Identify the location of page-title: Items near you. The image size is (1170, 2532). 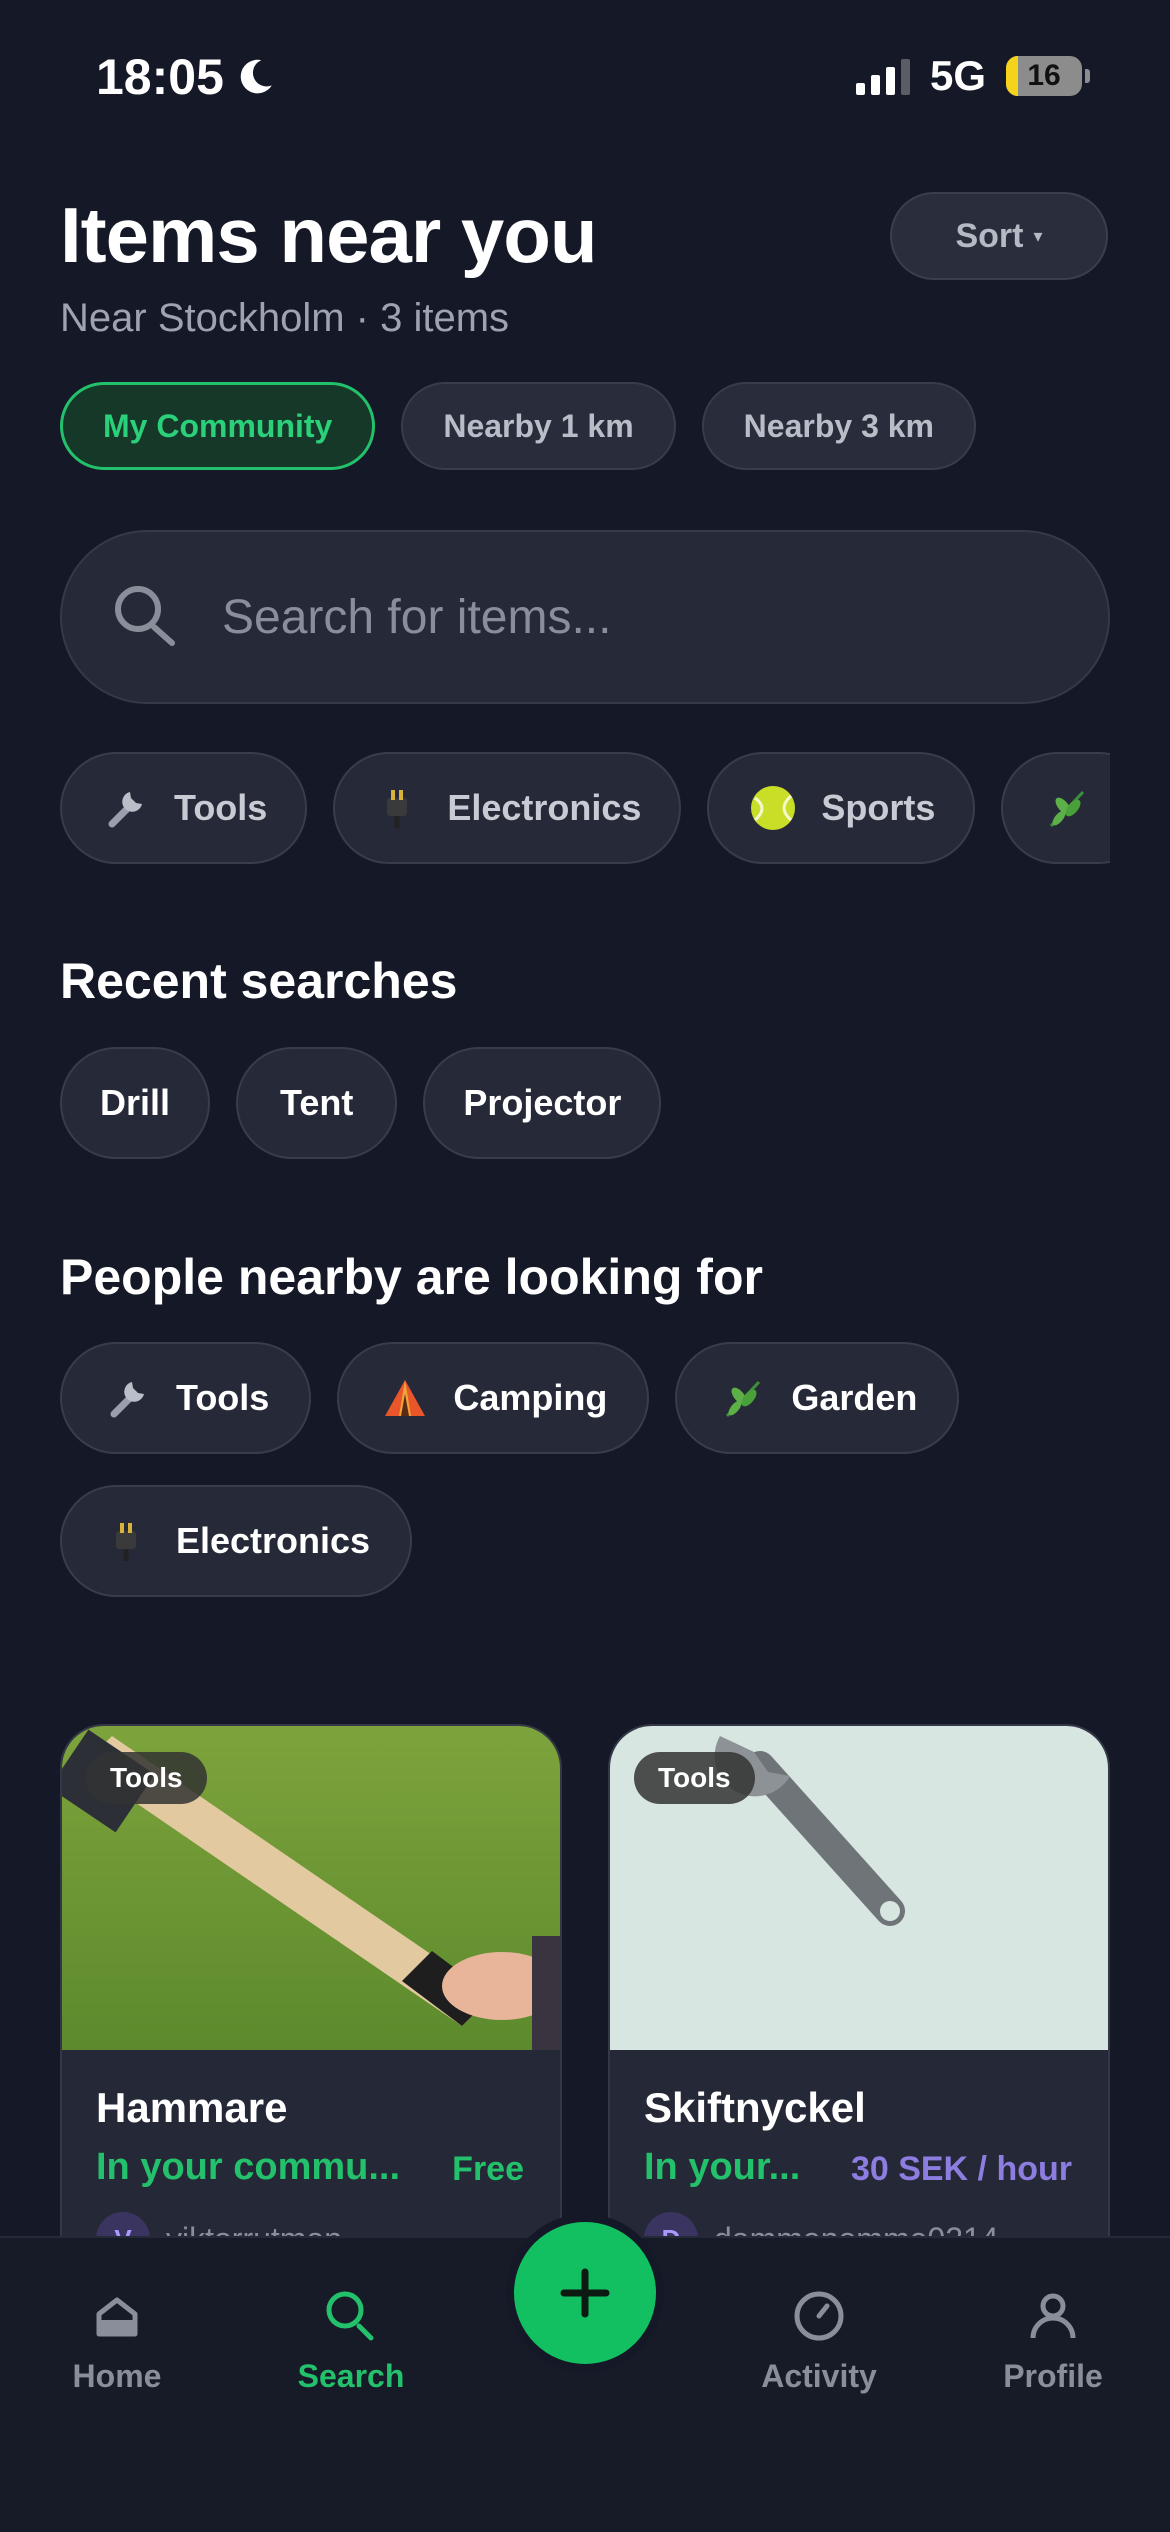
(329, 235).